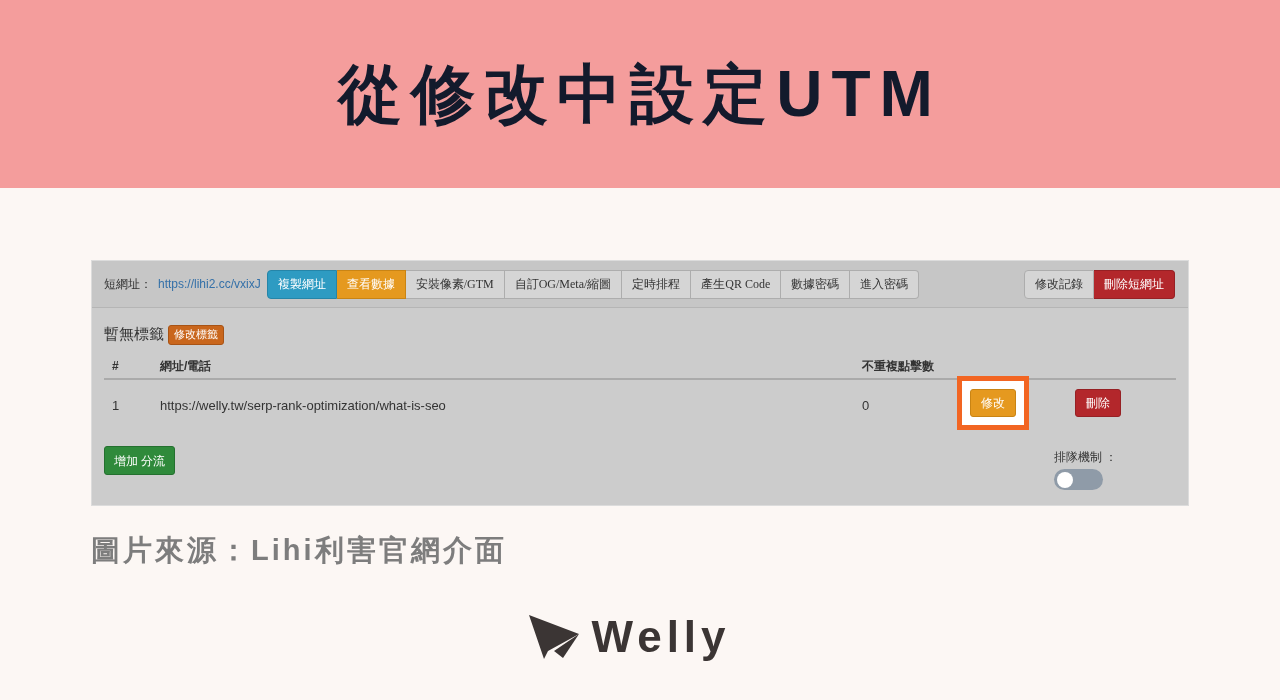  I want to click on toolbar-button: 安裝像素/GTM, so click(455, 284).